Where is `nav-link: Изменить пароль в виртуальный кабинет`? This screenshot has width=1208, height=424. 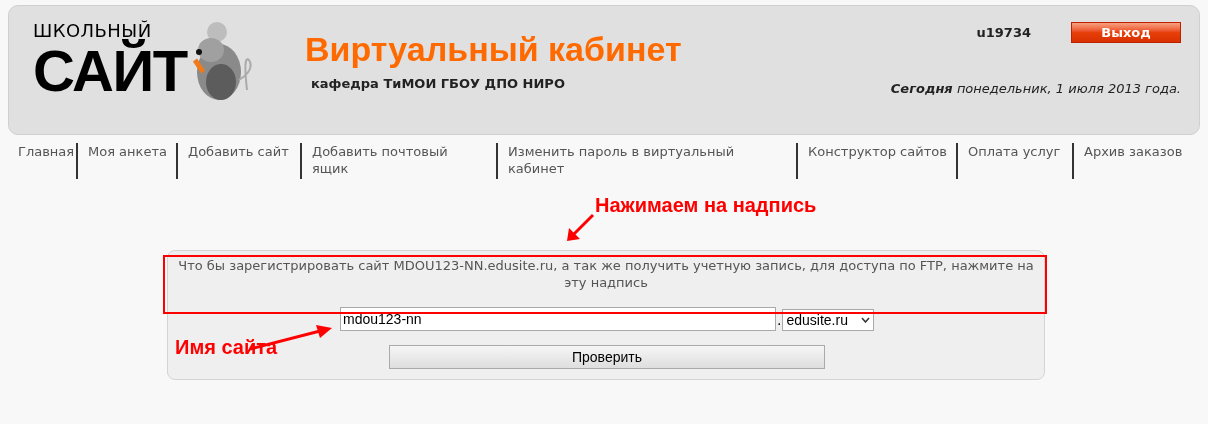 nav-link: Изменить пароль в виртуальный кабинет is located at coordinates (652, 160).